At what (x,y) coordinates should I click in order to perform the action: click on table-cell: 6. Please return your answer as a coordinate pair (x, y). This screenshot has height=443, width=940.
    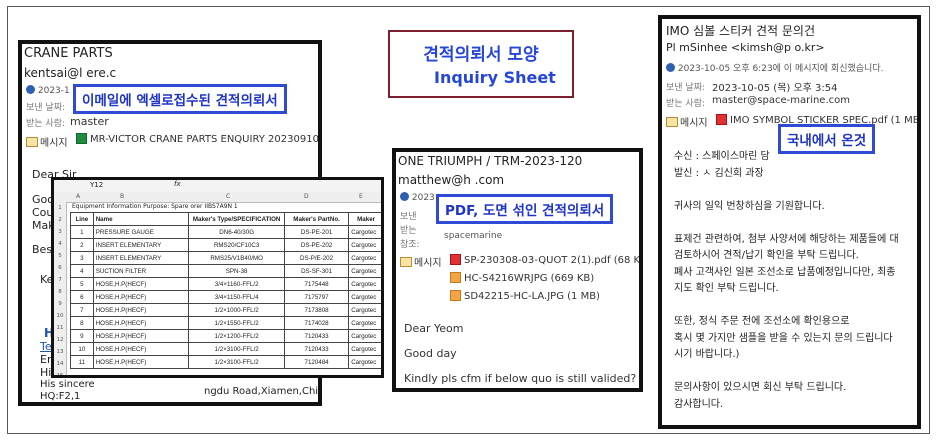
    Looking at the image, I should click on (82, 297).